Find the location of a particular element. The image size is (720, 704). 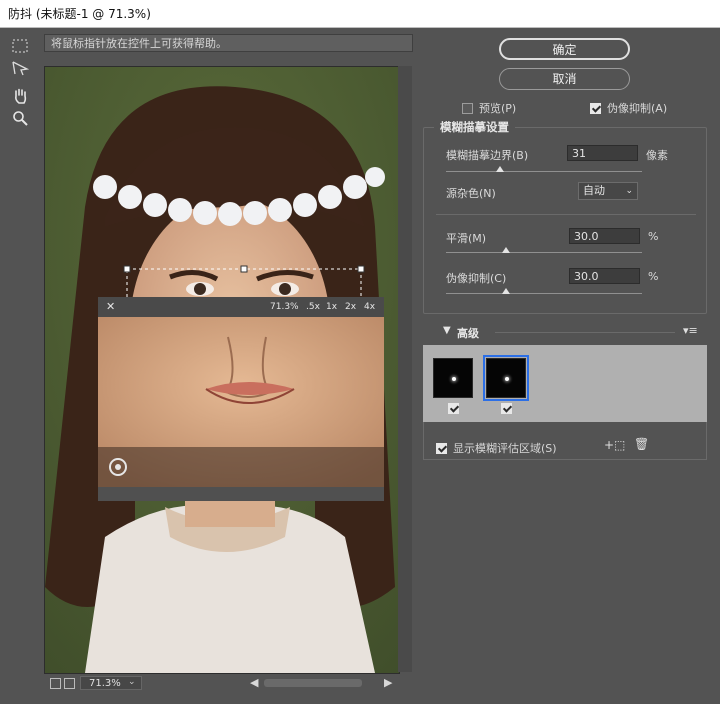

tool-strip is located at coordinates (20, 86).